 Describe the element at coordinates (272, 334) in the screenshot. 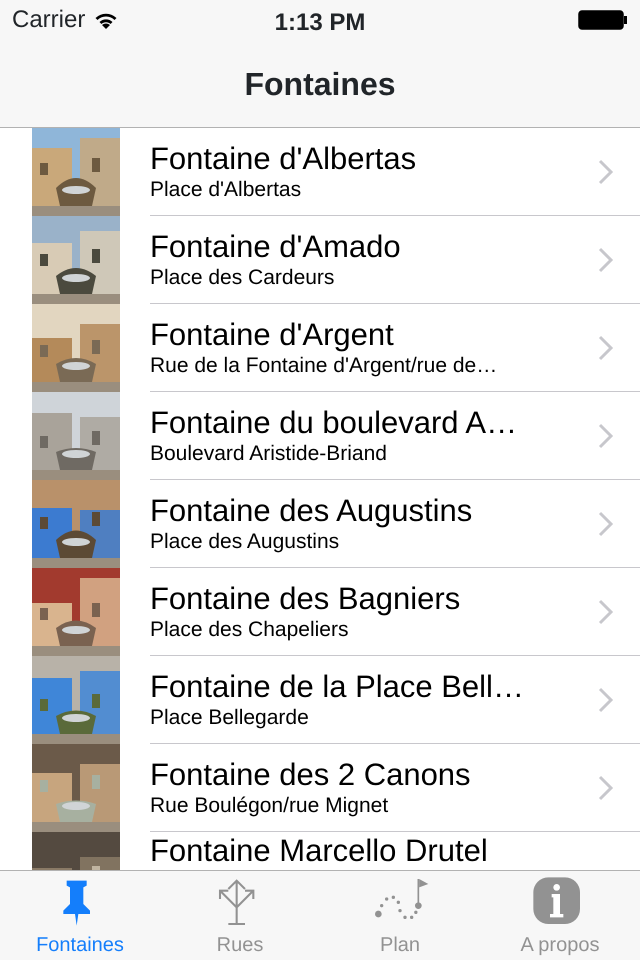

I see `row-title: Fontaine d'Argent` at that location.